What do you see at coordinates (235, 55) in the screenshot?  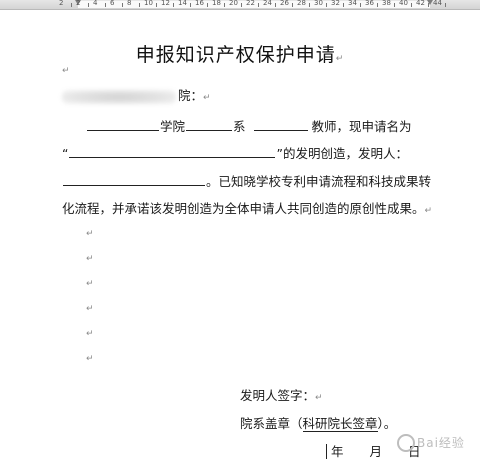 I see `title-text: 申报知识产权保护申请` at bounding box center [235, 55].